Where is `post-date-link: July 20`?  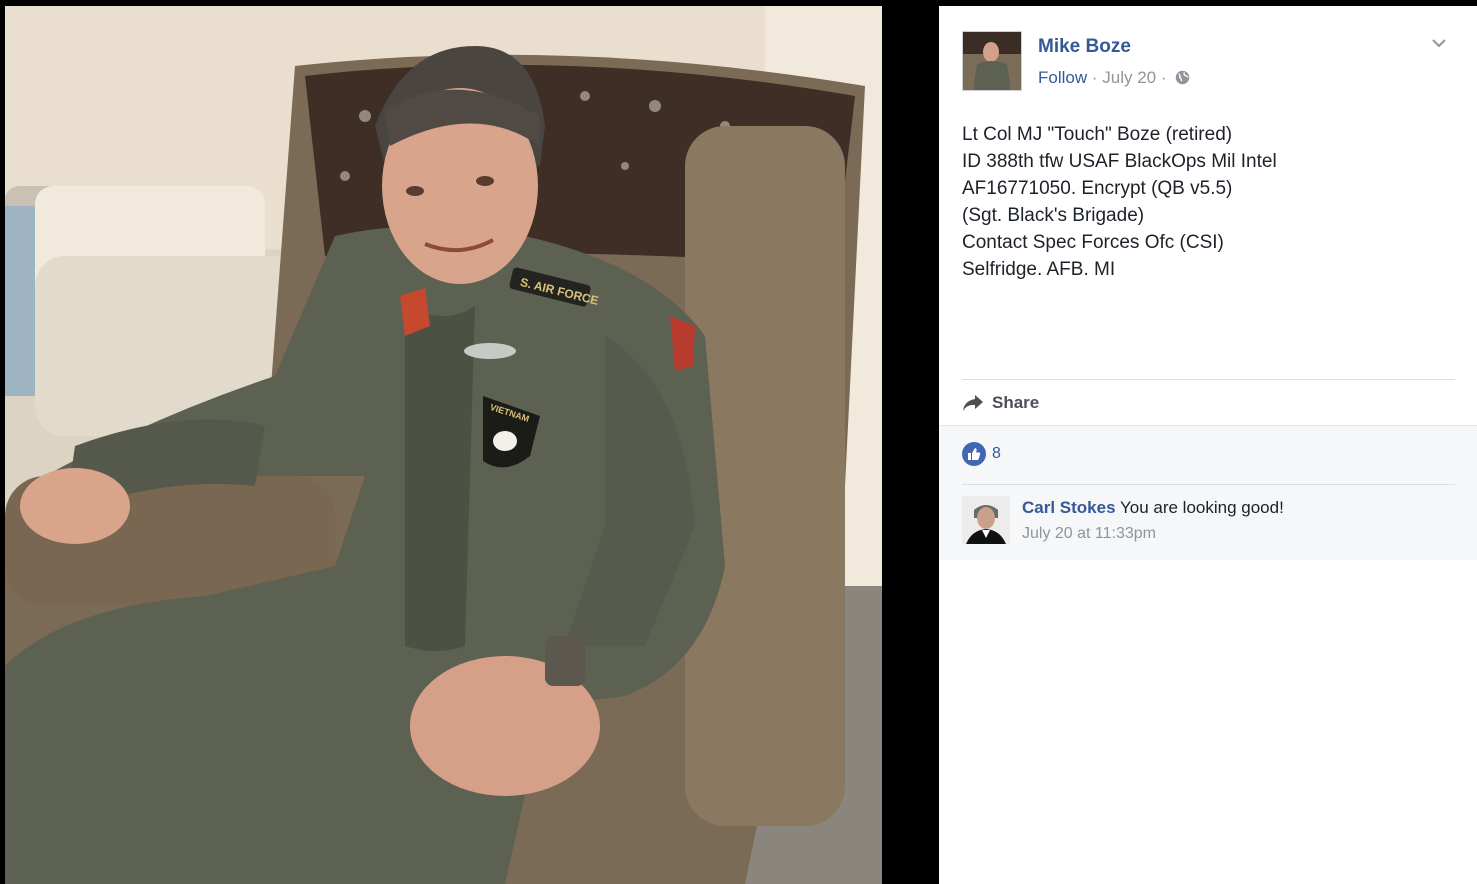
post-date-link: July 20 is located at coordinates (1129, 77).